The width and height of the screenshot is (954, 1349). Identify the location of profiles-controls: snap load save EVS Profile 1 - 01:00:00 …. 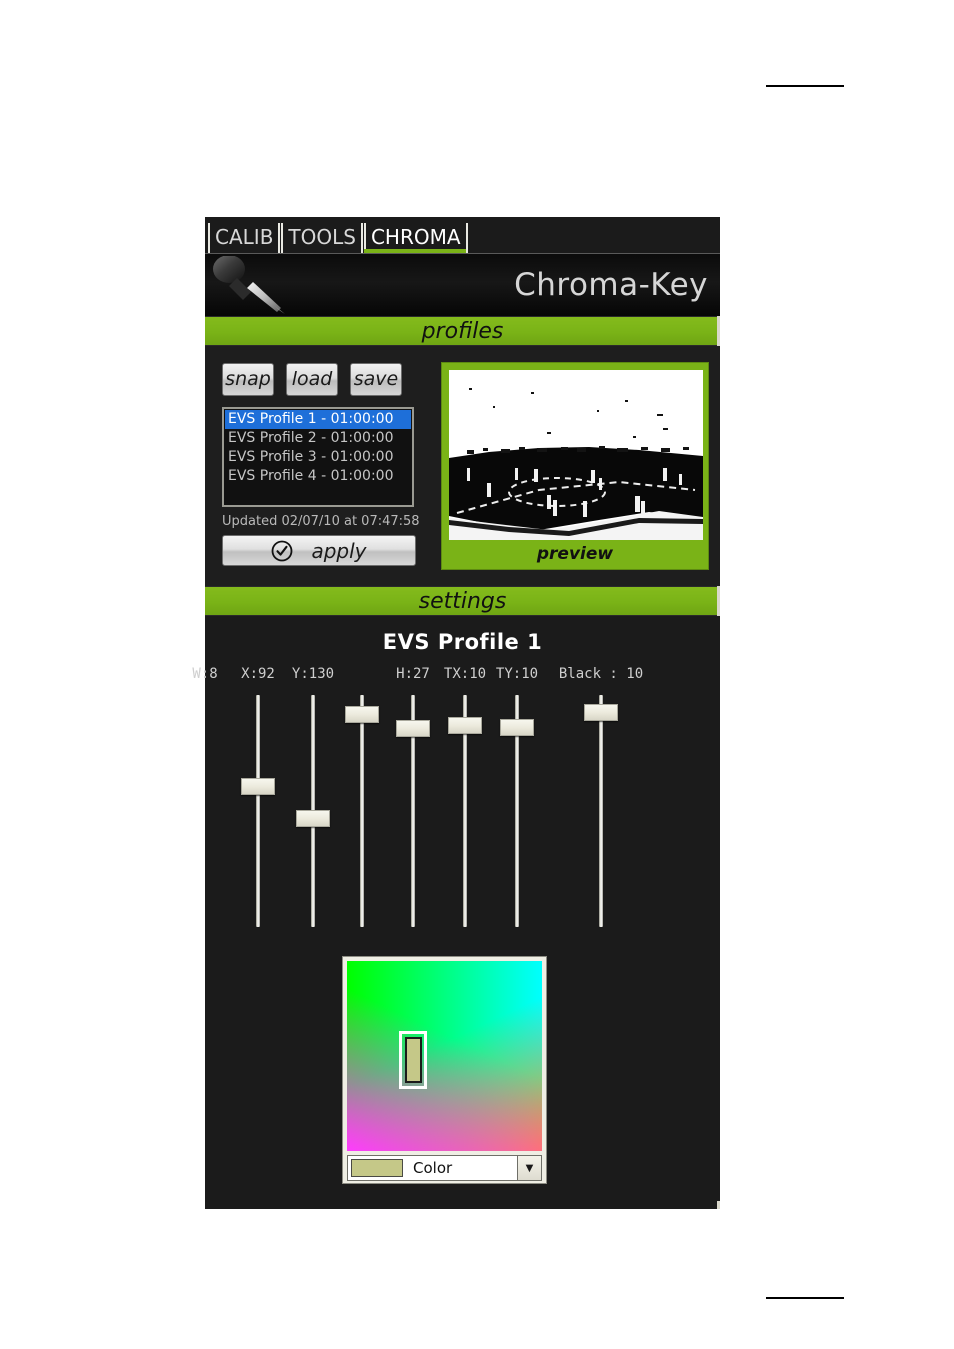
(322, 464).